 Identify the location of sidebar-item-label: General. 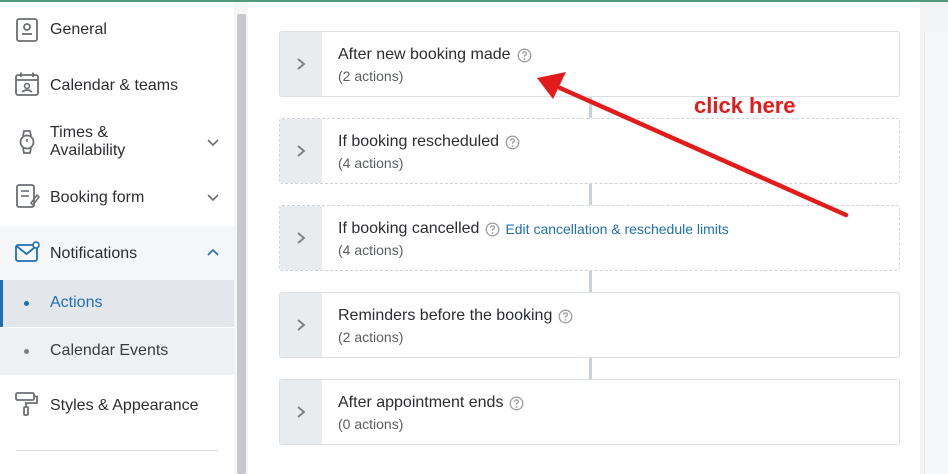
(78, 29).